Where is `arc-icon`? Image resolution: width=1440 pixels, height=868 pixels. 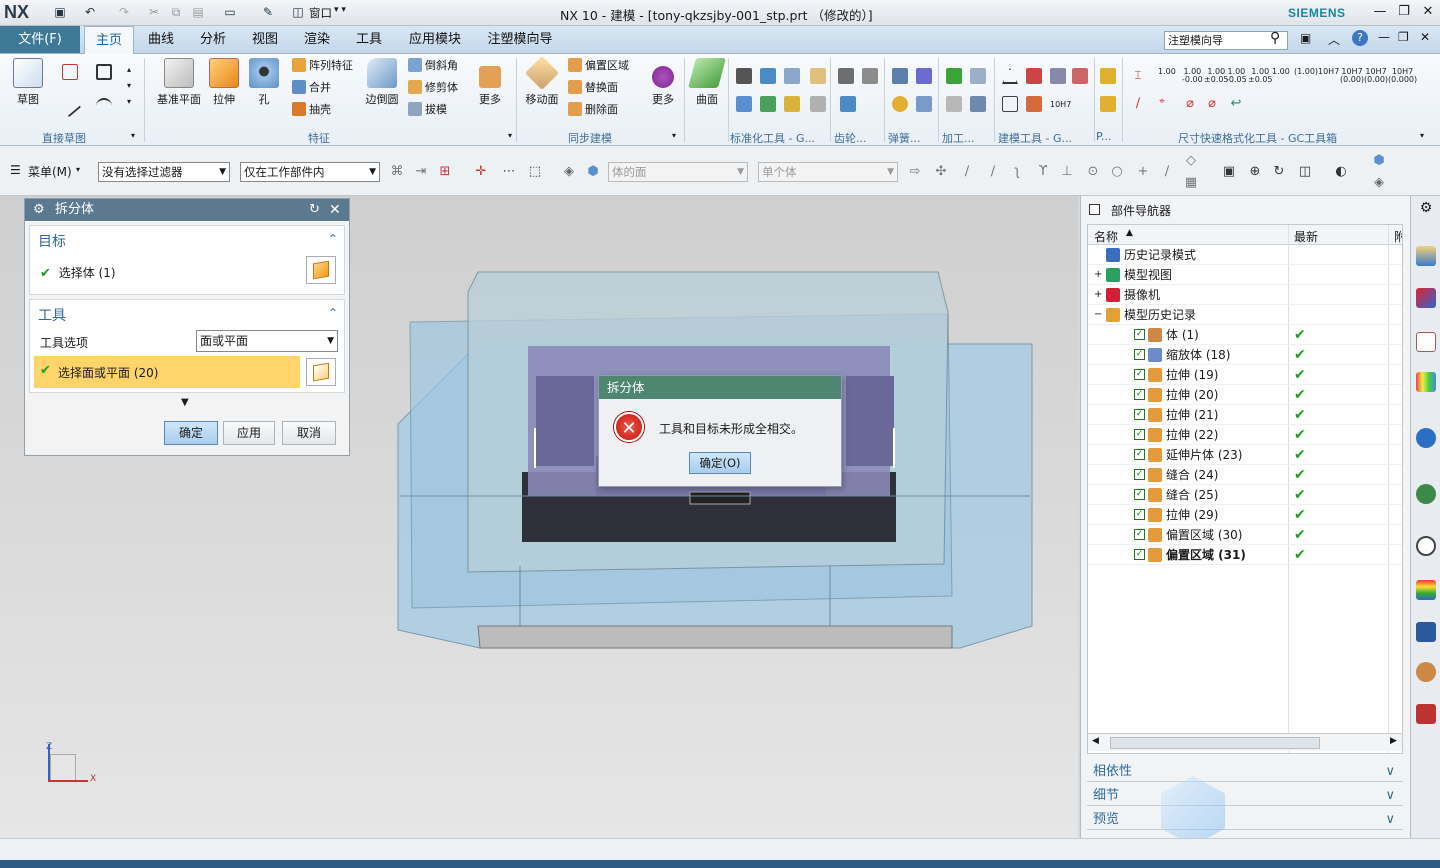
arc-icon is located at coordinates (104, 106).